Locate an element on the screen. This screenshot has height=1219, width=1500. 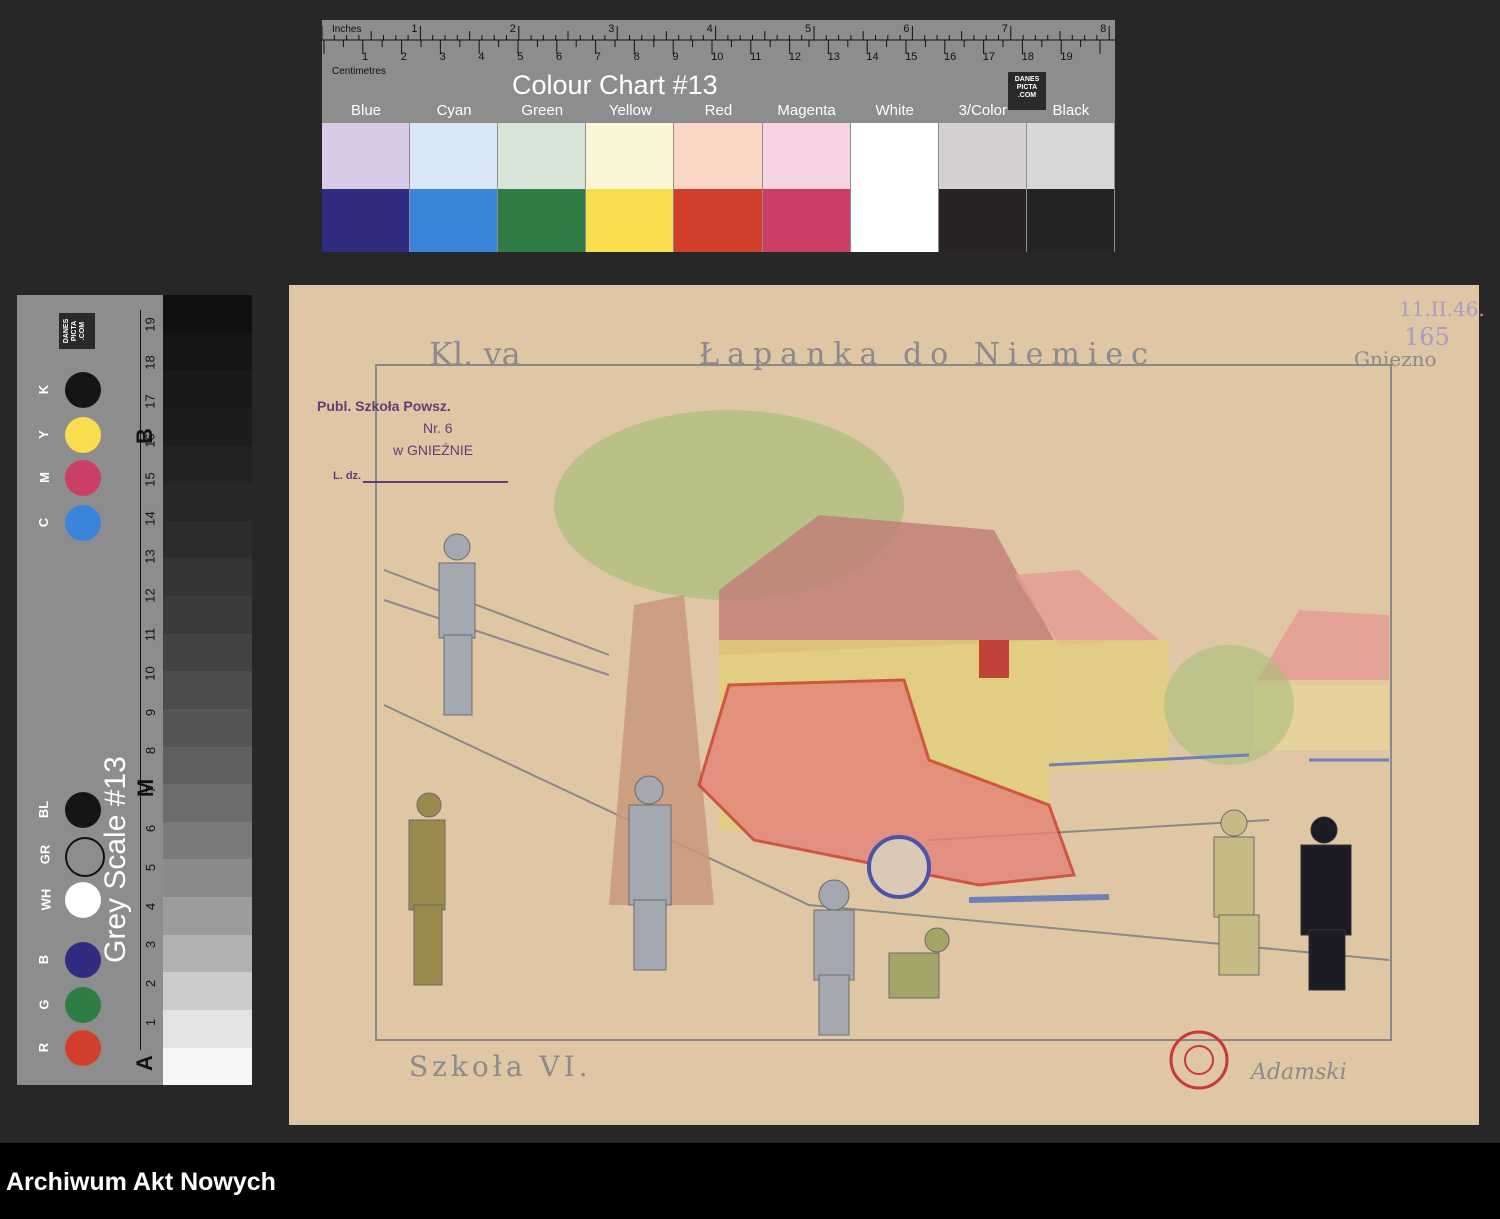
cm-mark: 4 is located at coordinates (481, 57).